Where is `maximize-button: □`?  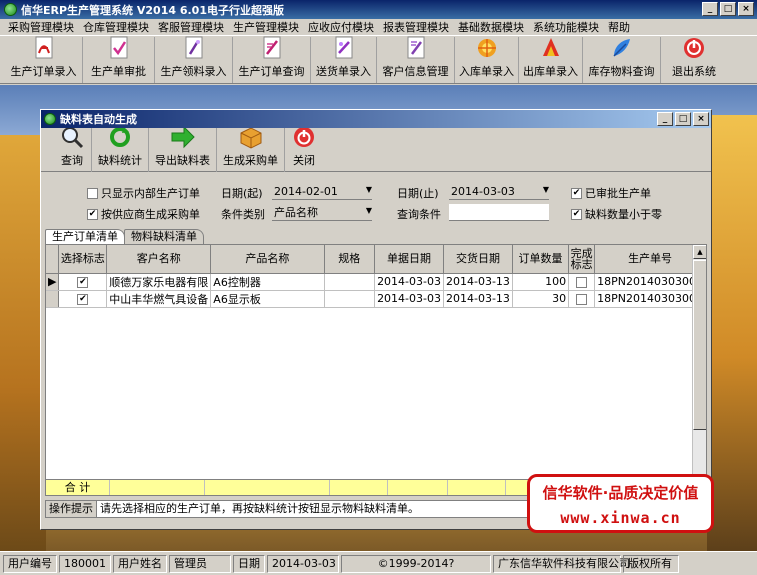 maximize-button: □ is located at coordinates (728, 9).